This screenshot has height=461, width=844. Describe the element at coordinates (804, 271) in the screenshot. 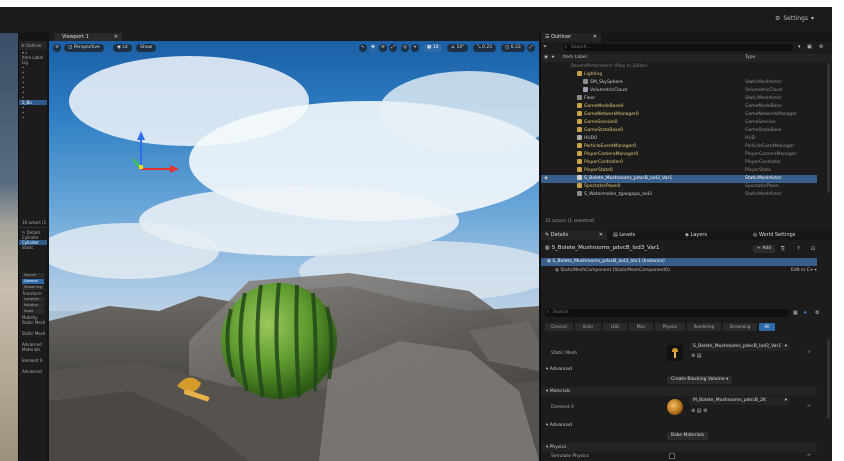

I see `edit-cpp-link: Edit in C++` at that location.